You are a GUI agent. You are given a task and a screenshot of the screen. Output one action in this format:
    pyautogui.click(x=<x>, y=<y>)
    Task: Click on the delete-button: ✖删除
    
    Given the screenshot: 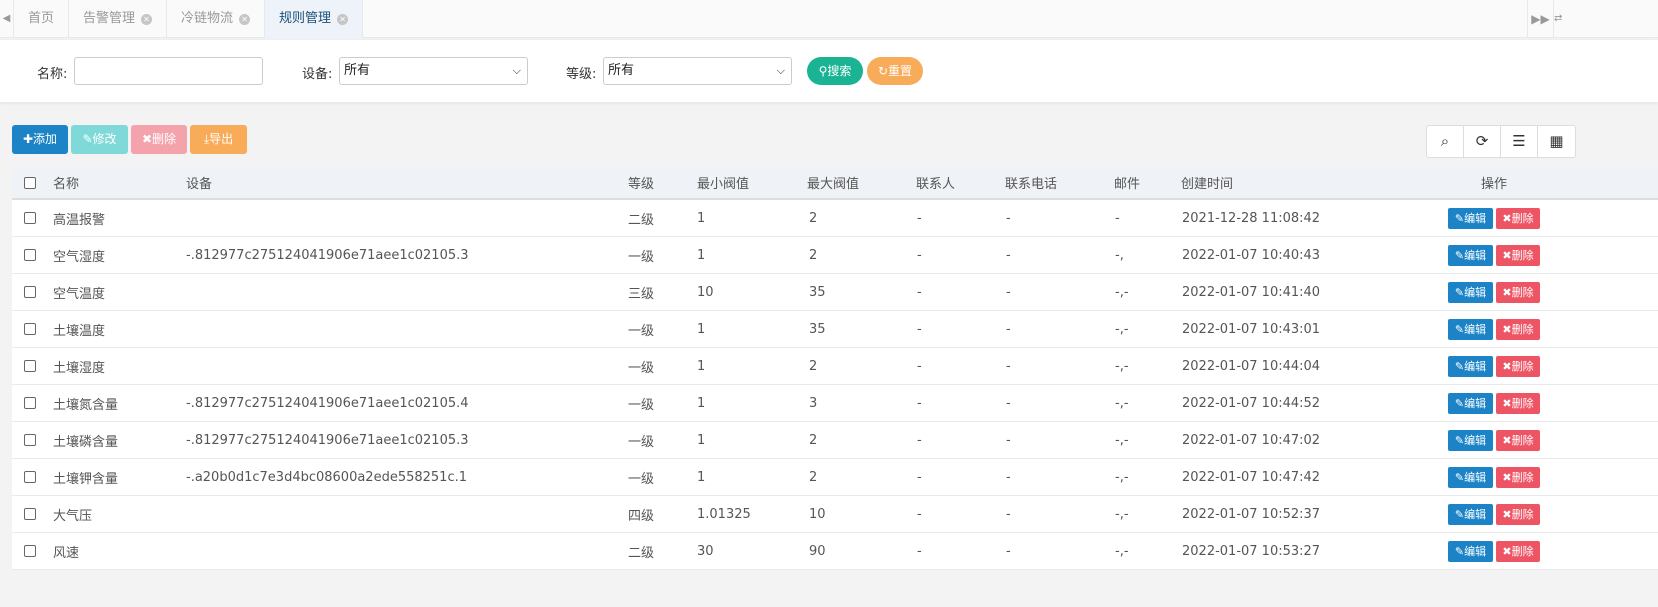 What is the action you would take?
    pyautogui.click(x=159, y=139)
    